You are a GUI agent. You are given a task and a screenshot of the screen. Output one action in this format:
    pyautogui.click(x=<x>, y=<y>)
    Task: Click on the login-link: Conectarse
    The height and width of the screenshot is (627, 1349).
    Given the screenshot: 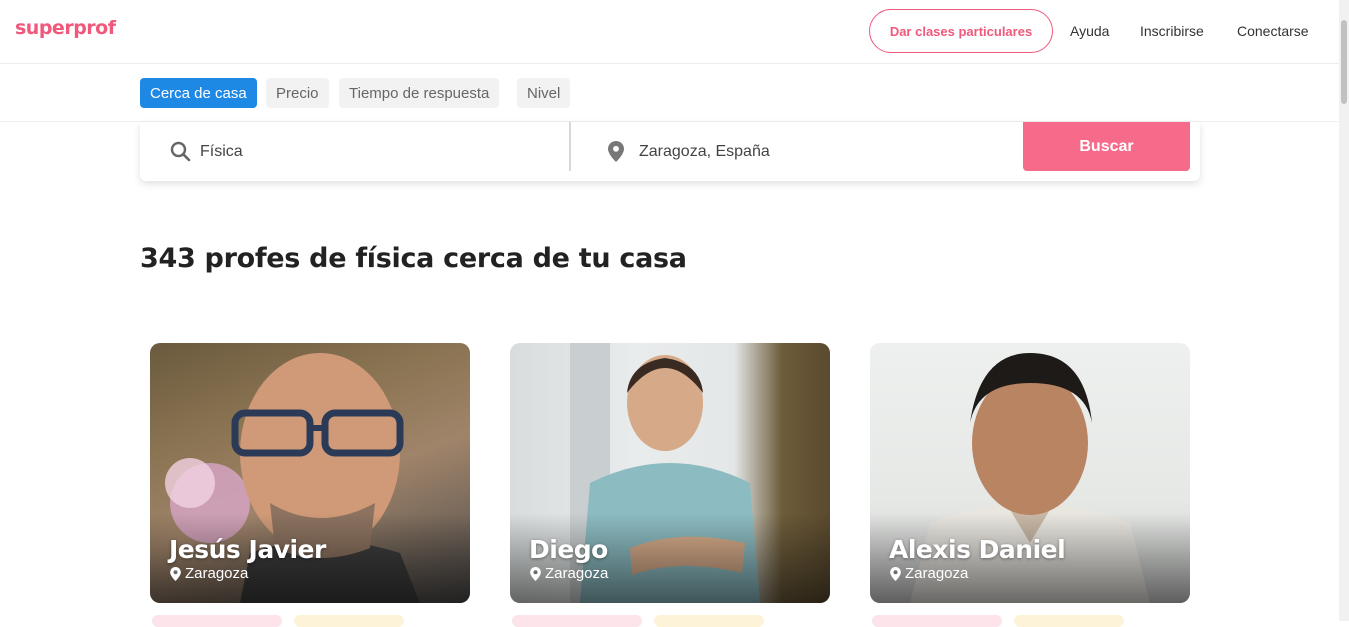 What is the action you would take?
    pyautogui.click(x=1273, y=31)
    